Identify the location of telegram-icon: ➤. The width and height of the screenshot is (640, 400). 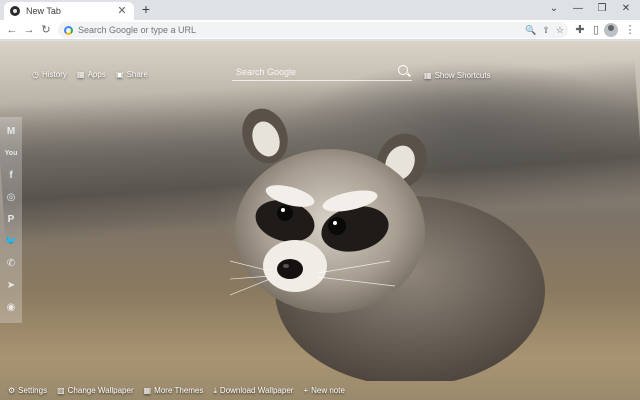
(11, 285).